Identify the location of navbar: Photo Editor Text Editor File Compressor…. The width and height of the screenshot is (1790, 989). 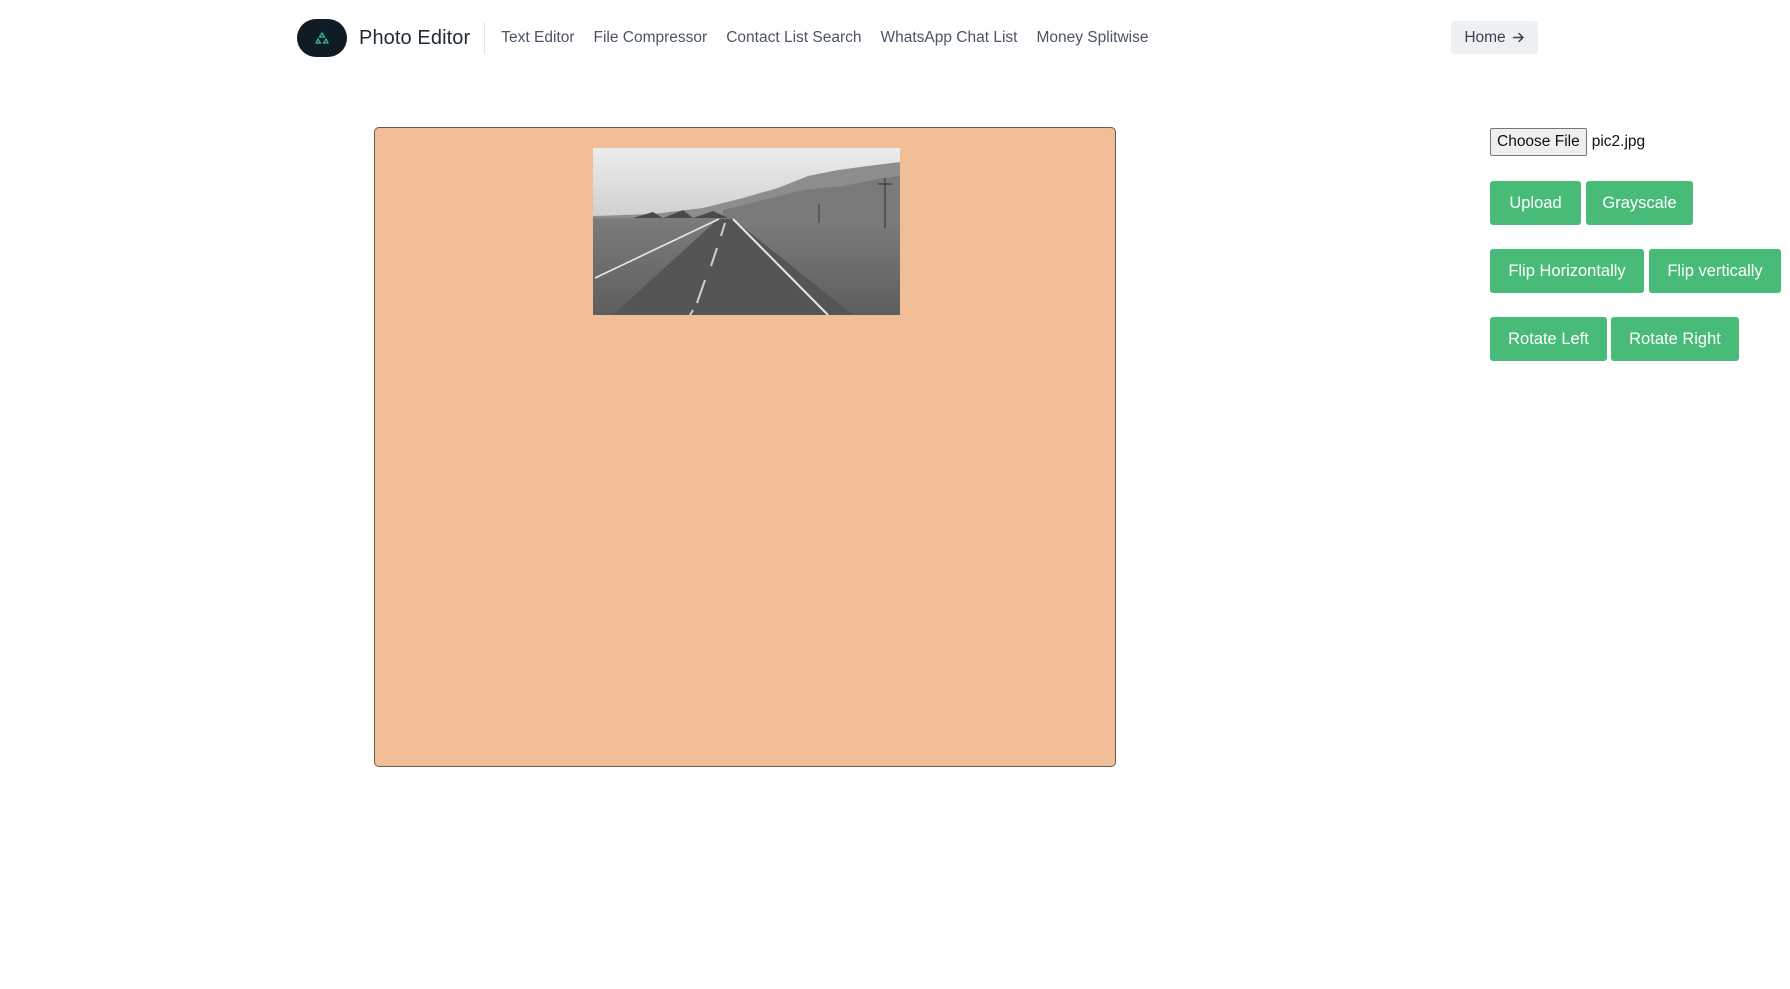
(918, 38).